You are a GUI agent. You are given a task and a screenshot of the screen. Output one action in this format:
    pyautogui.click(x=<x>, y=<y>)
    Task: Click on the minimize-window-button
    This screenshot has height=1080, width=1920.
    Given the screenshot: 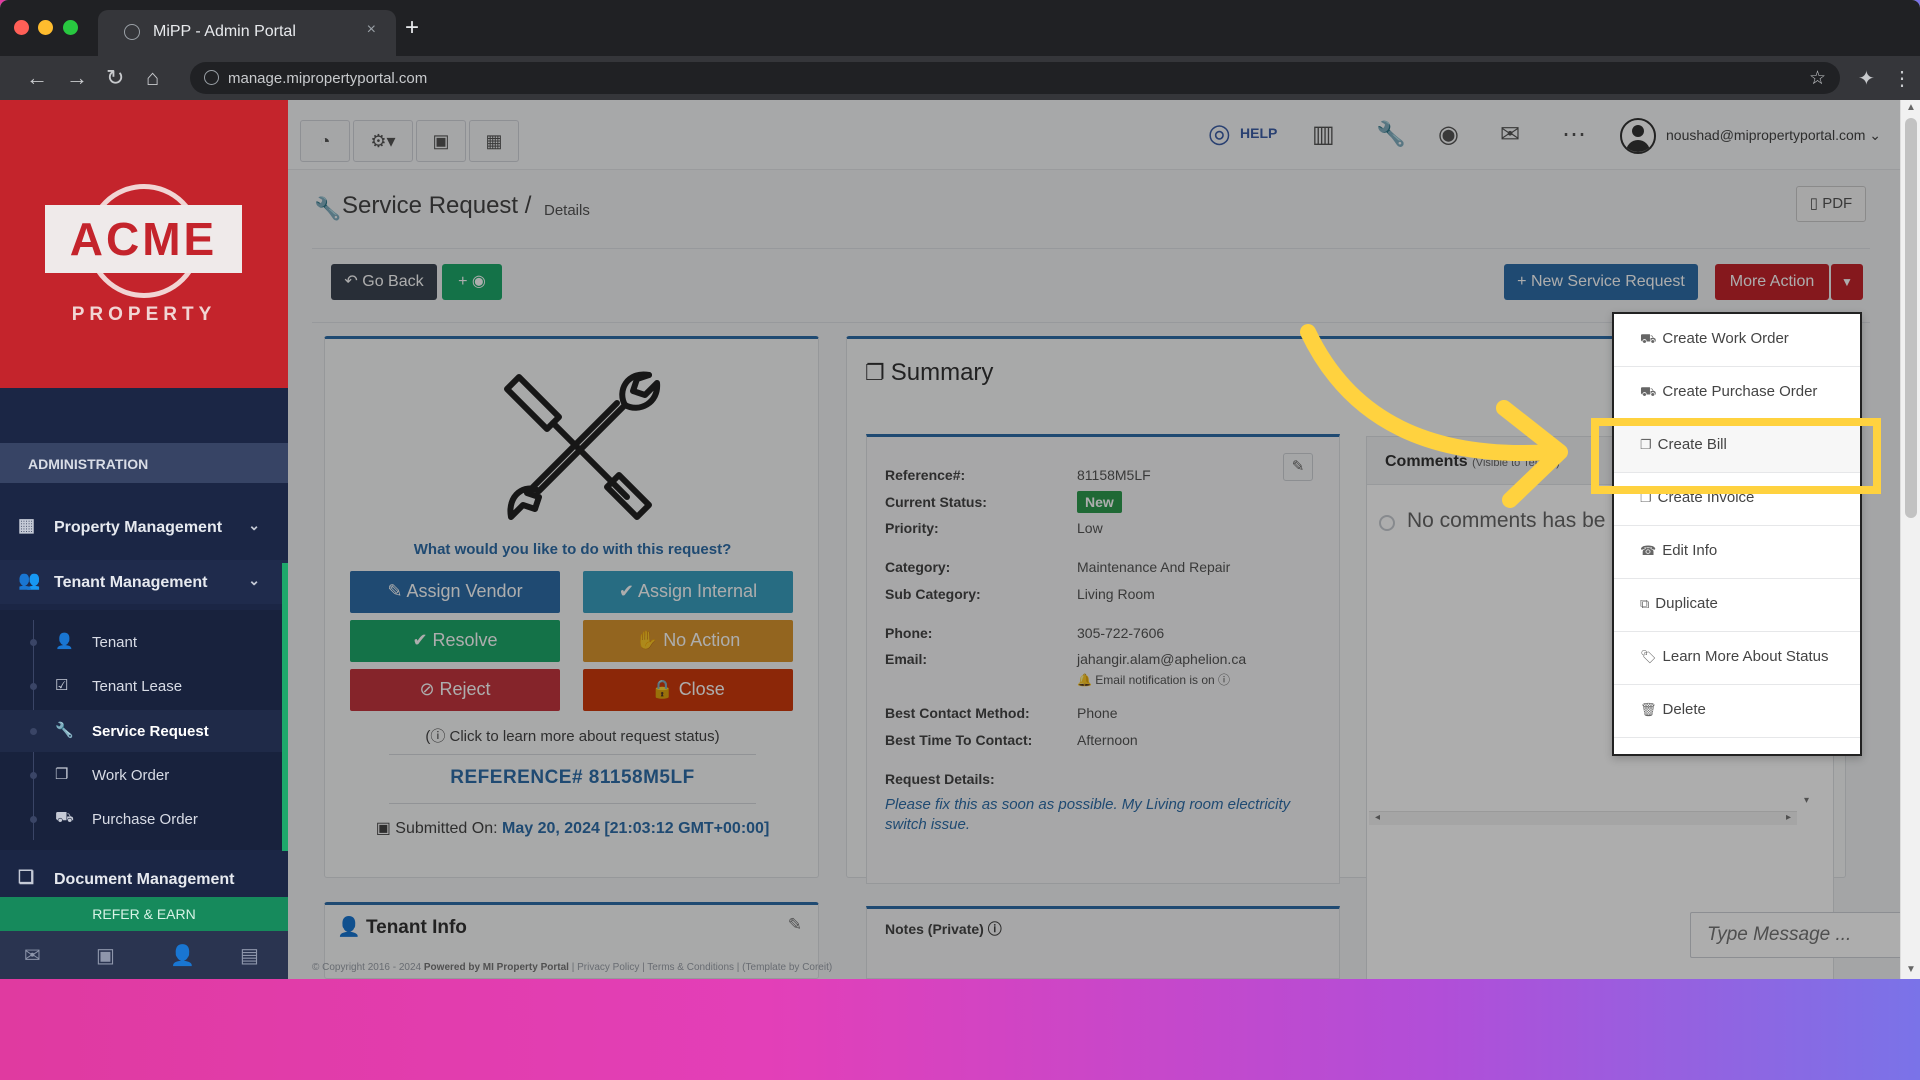 What is the action you would take?
    pyautogui.click(x=45, y=27)
    